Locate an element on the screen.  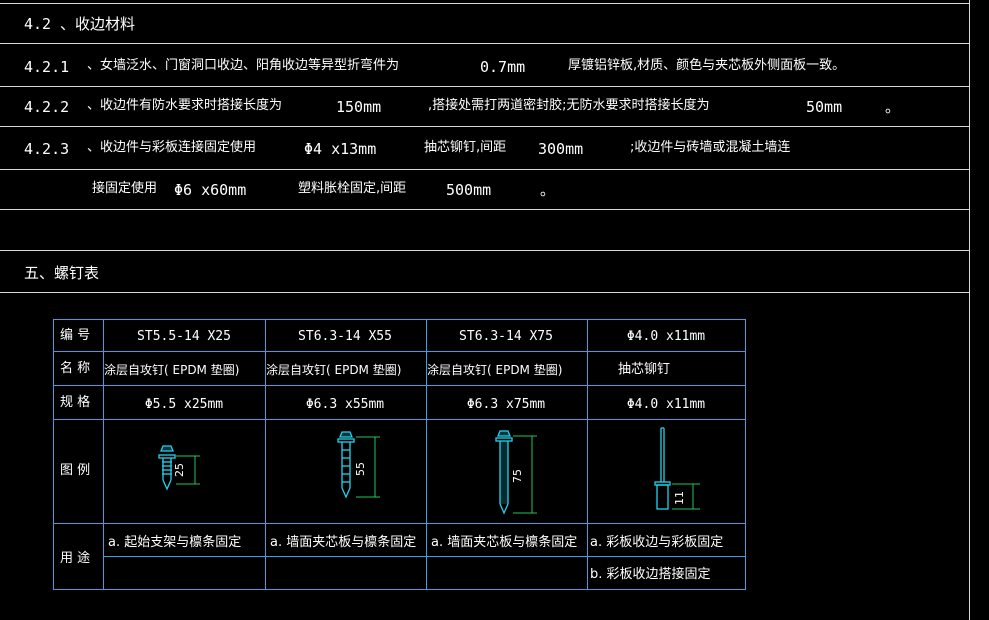
table-cell: Φ6.3 x75mm is located at coordinates (506, 404).